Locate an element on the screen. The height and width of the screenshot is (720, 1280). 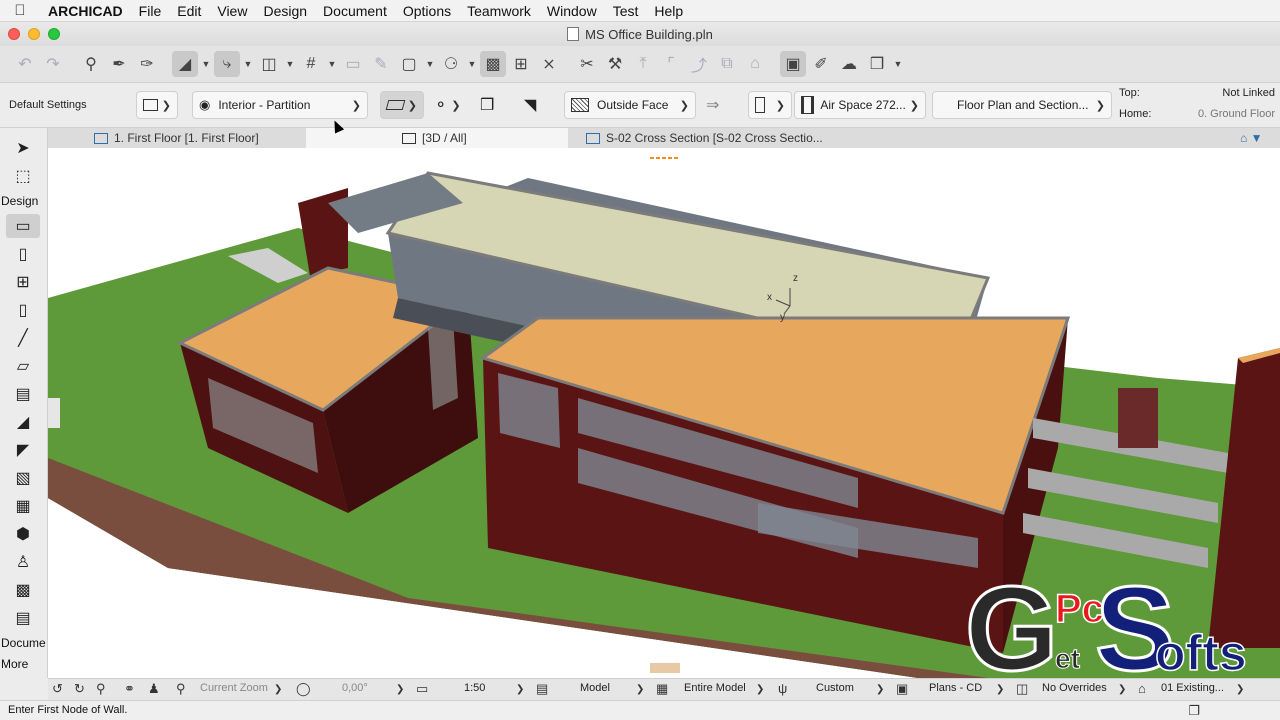
reference-icon: ✎ is located at coordinates (381, 64).